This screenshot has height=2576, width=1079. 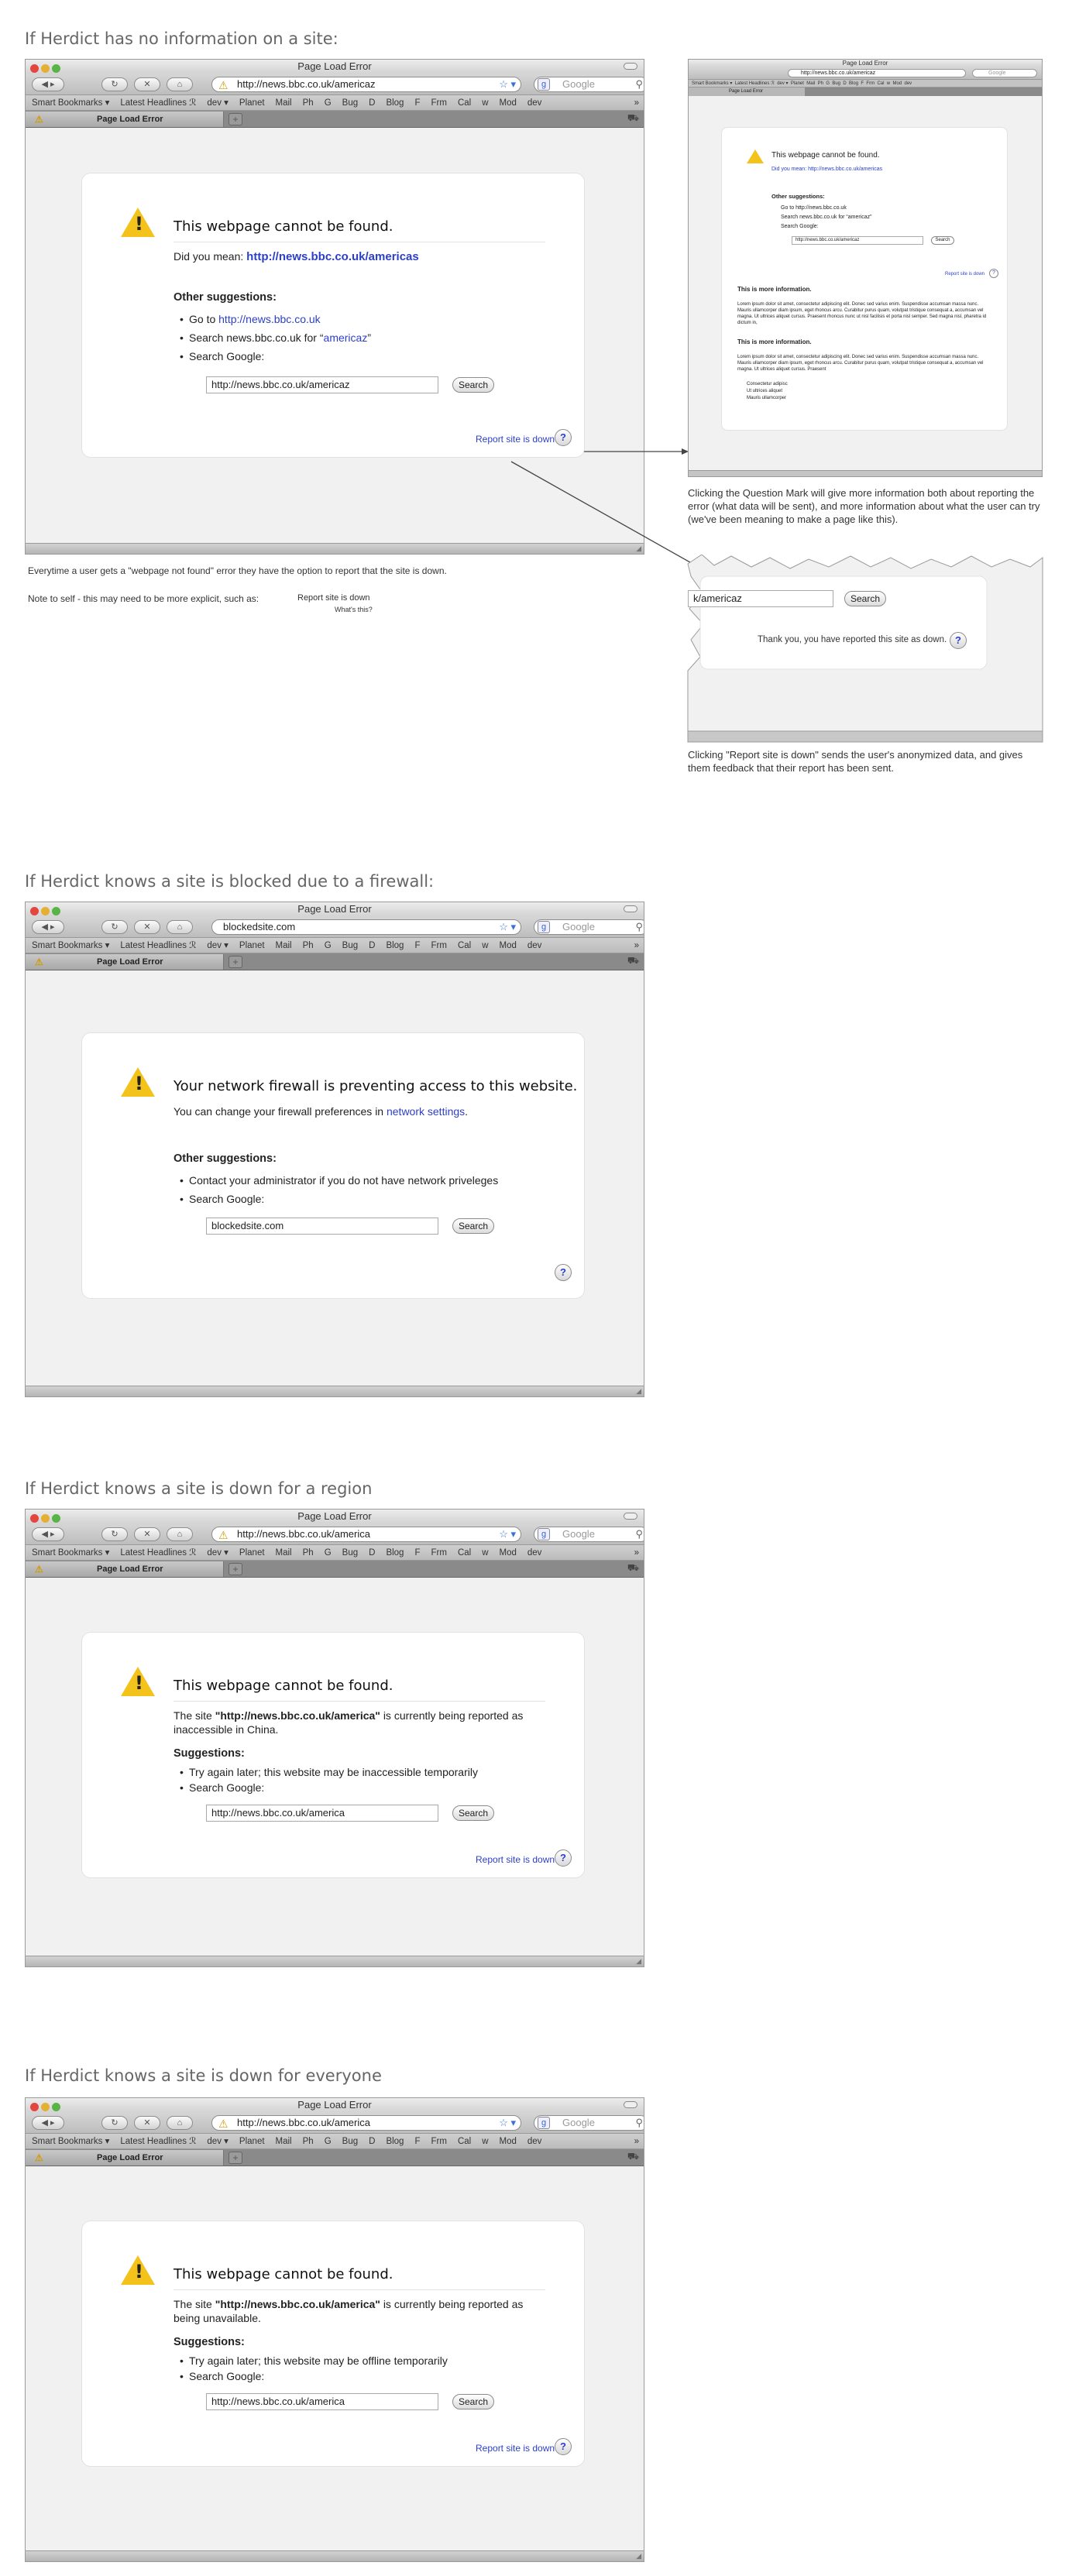 What do you see at coordinates (366, 927) in the screenshot?
I see `url-bar: blockedsite.com ☆ ▾` at bounding box center [366, 927].